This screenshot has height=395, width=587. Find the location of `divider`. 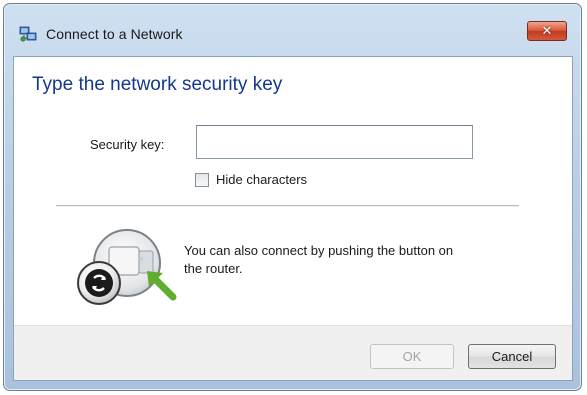

divider is located at coordinates (287, 206).